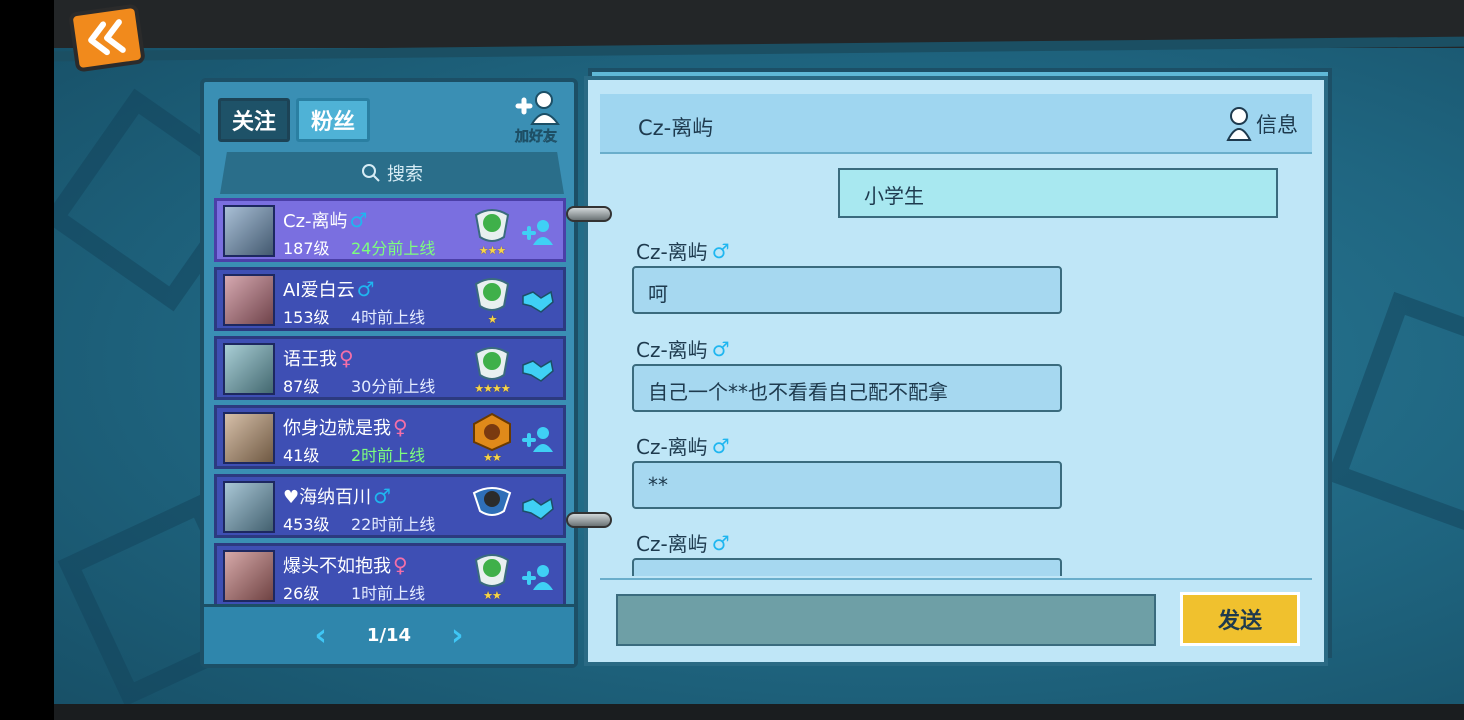 Image resolution: width=1464 pixels, height=720 pixels. I want to click on friend-name-text: 你身边就是我, so click(337, 428).